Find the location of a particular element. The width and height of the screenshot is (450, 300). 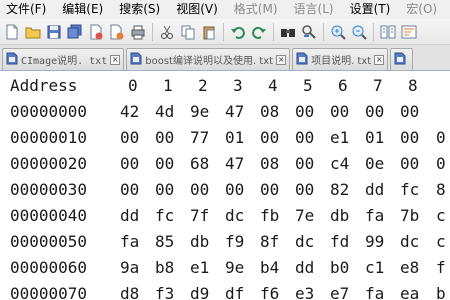

tab-2: 项目说明. txt × is located at coordinates (340, 59).